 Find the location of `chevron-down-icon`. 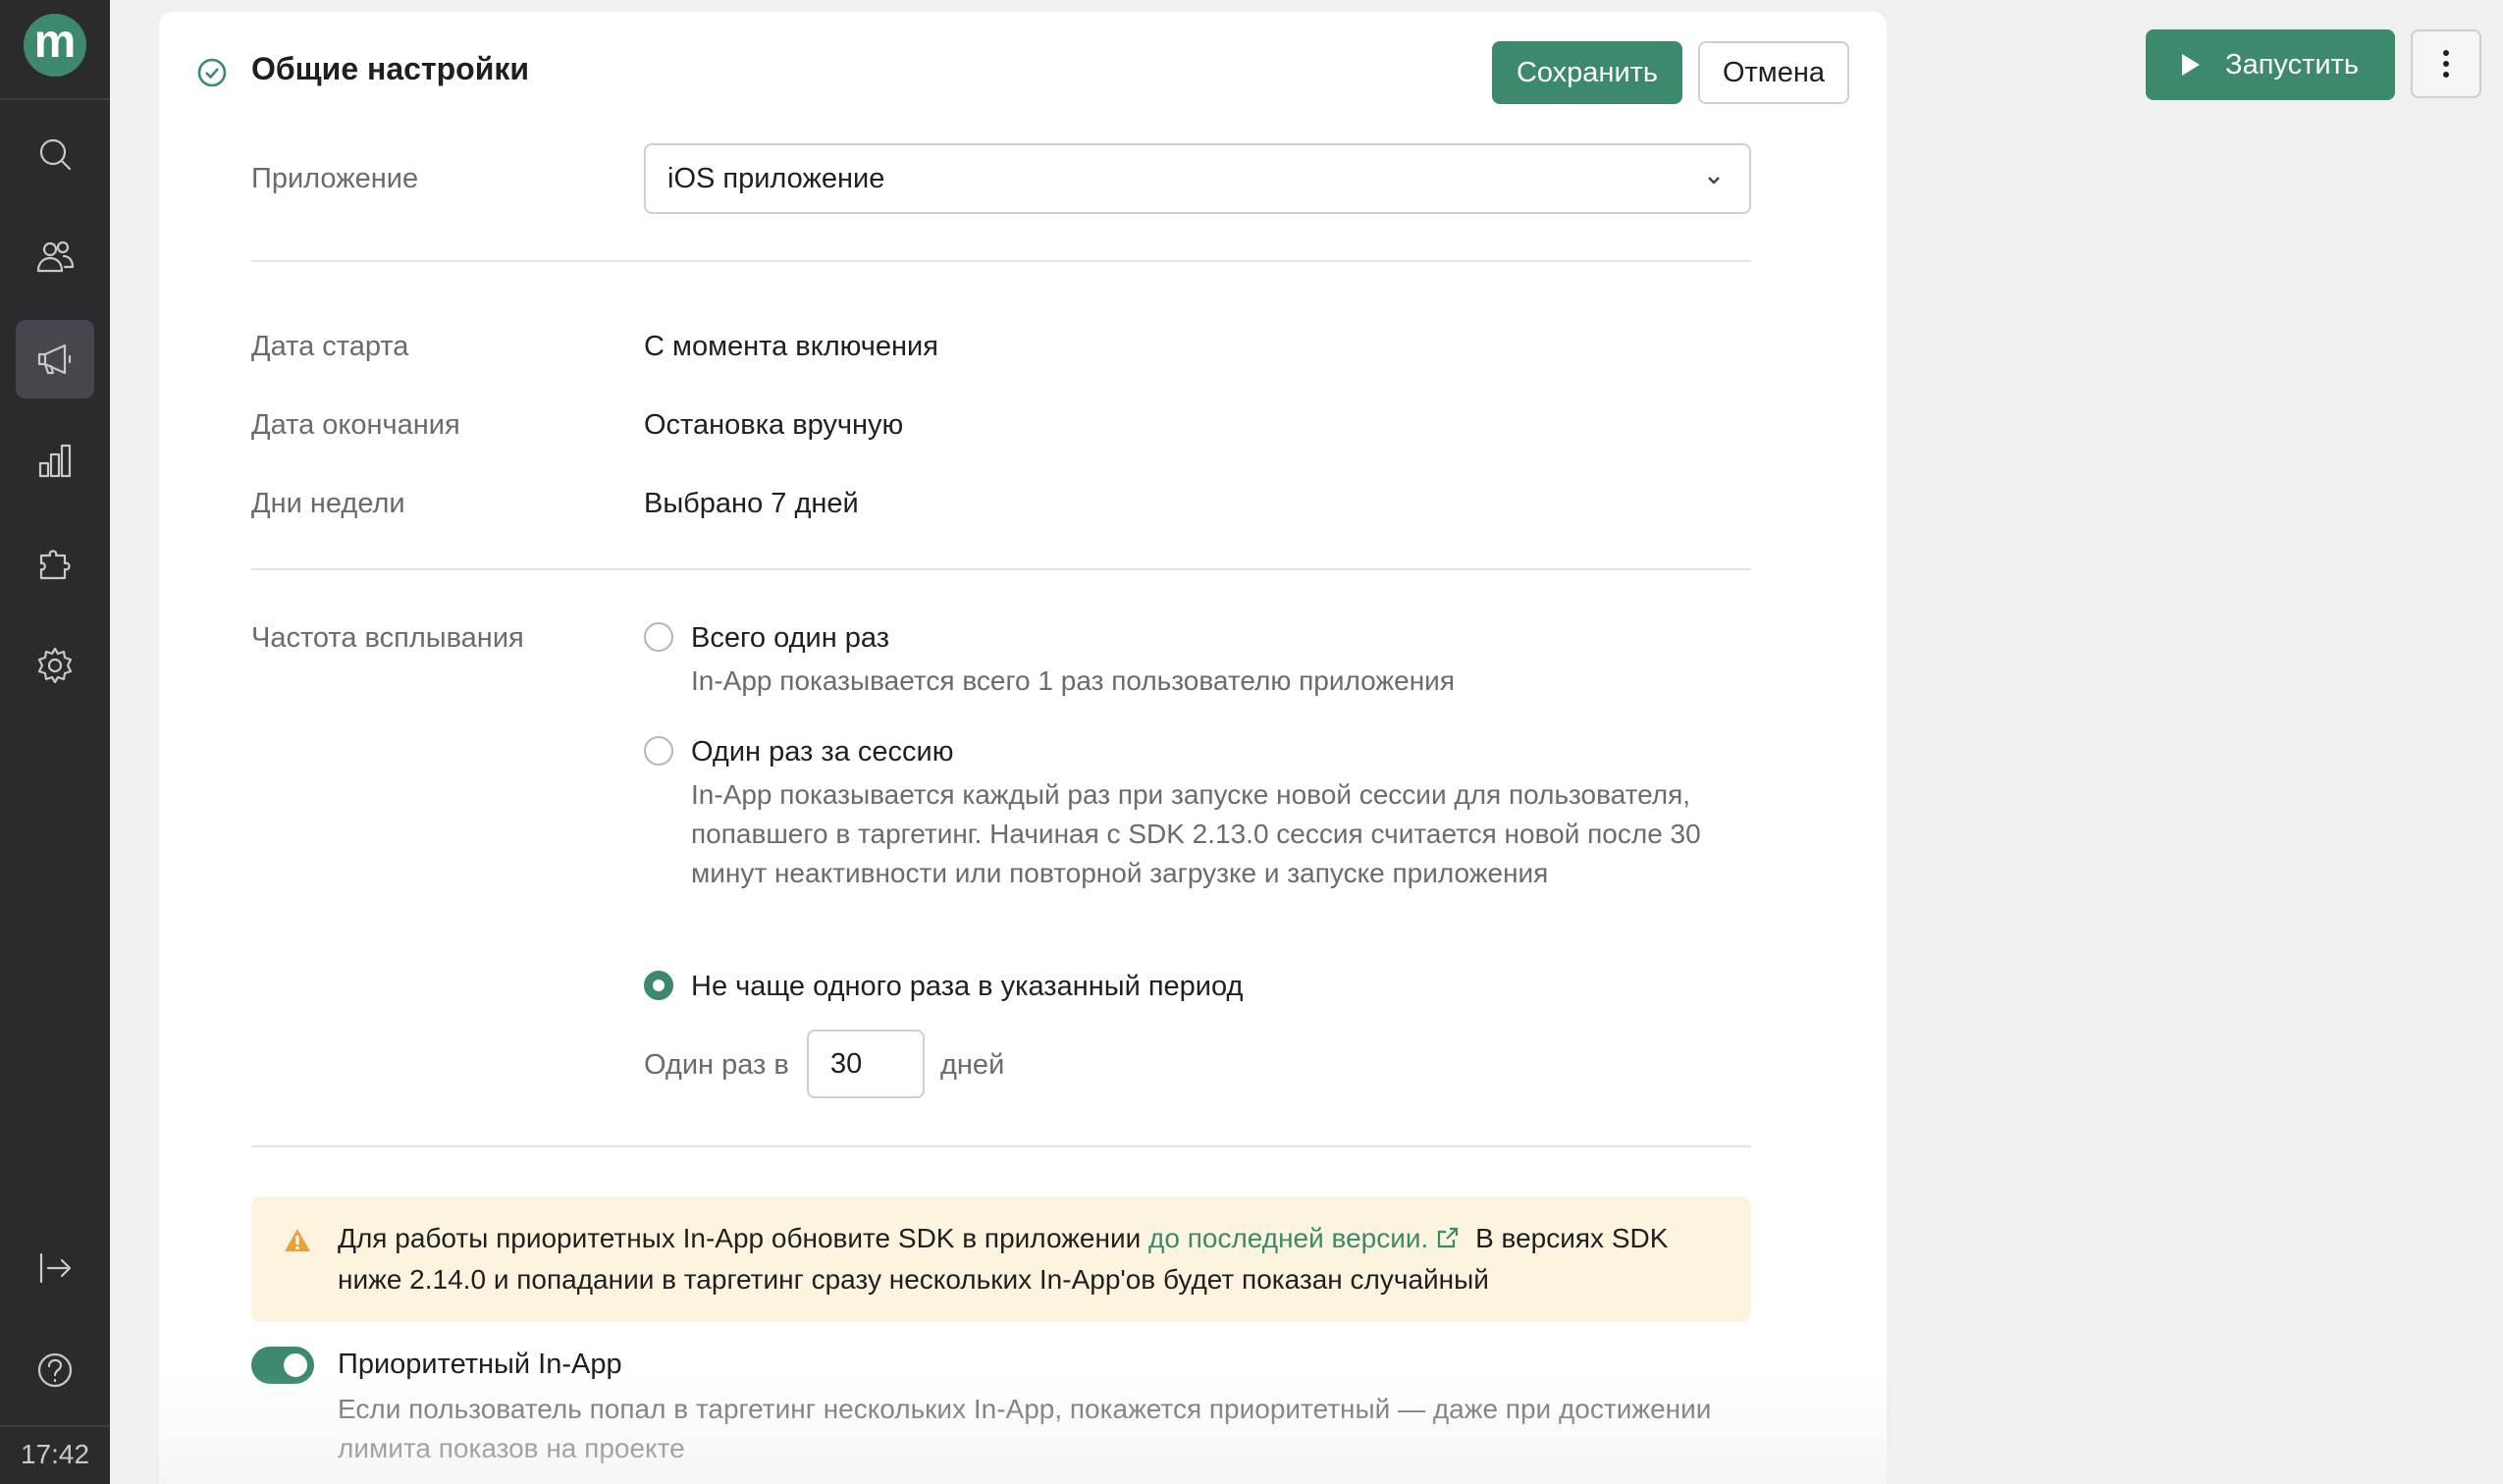

chevron-down-icon is located at coordinates (1714, 180).